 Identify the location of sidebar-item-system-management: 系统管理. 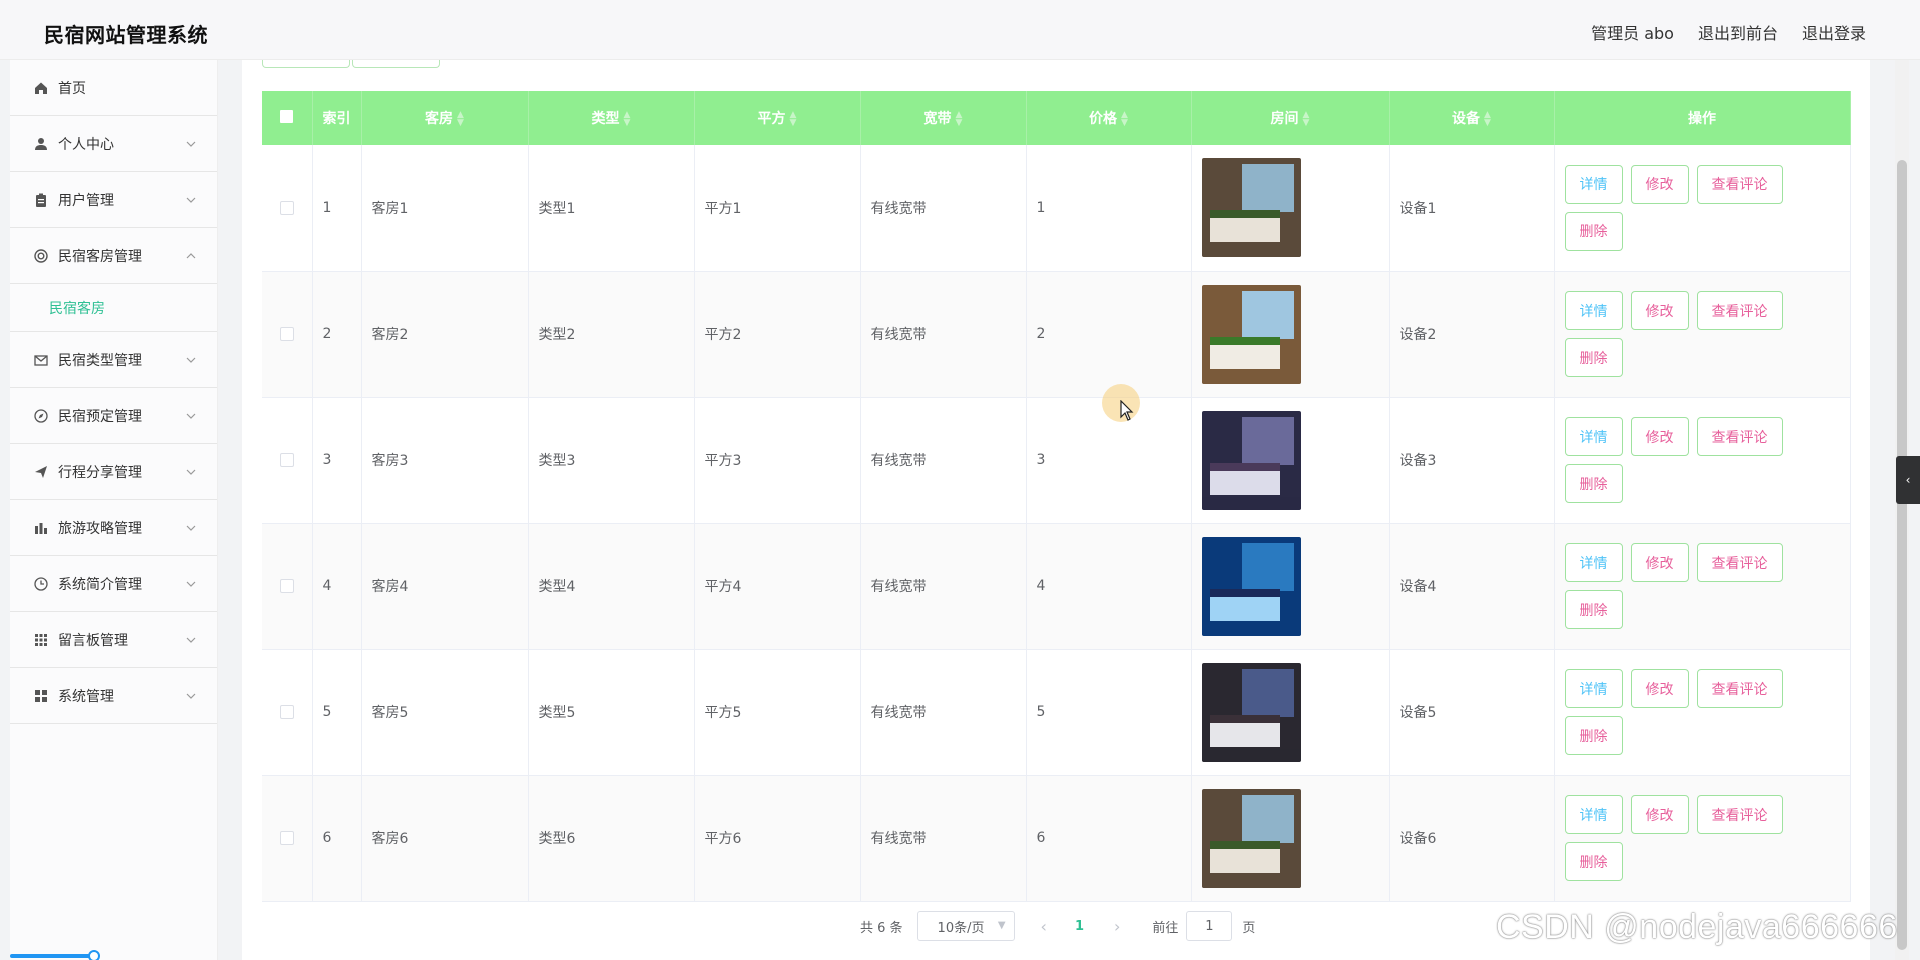
(113, 696).